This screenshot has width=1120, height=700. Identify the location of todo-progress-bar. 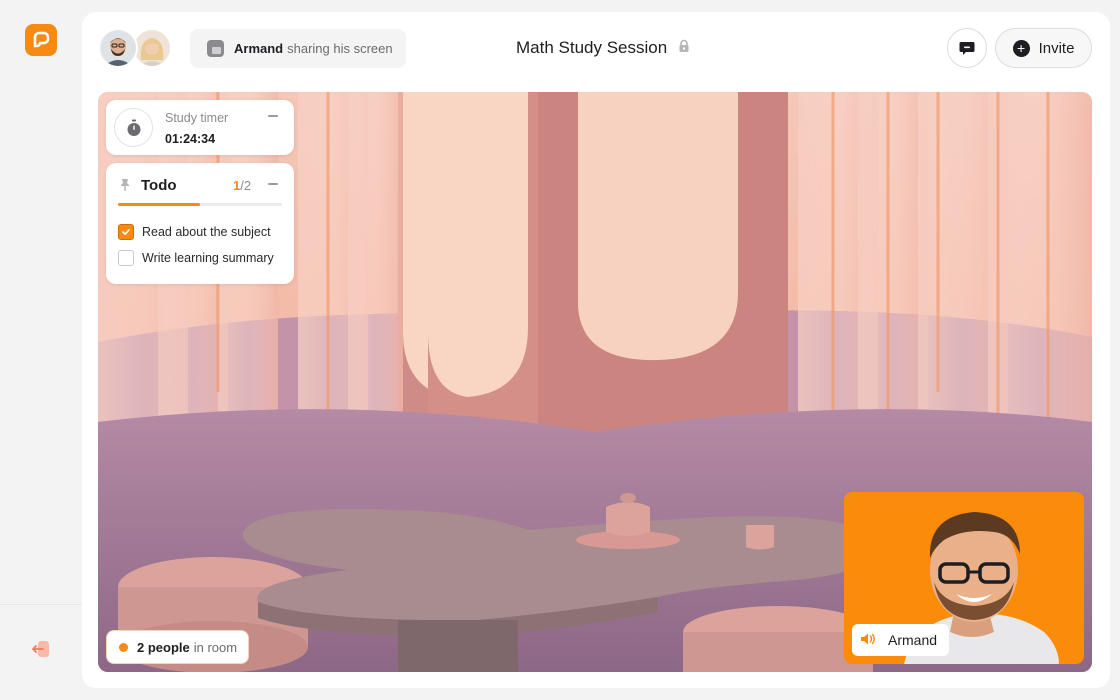
(200, 204).